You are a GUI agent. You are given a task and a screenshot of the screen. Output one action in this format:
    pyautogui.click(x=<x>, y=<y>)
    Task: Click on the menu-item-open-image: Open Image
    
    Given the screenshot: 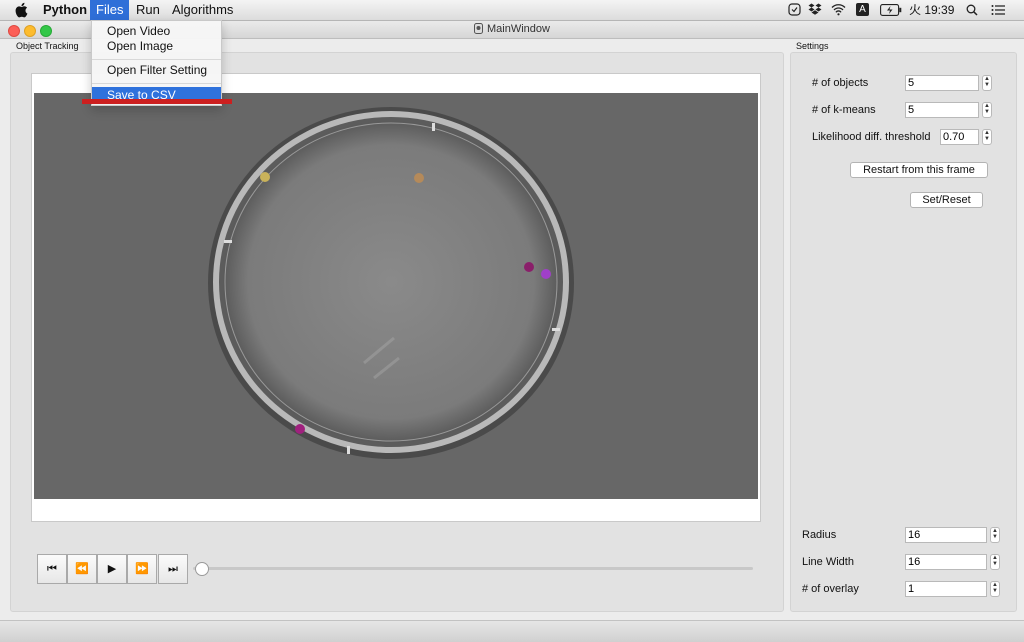 What is the action you would take?
    pyautogui.click(x=156, y=46)
    